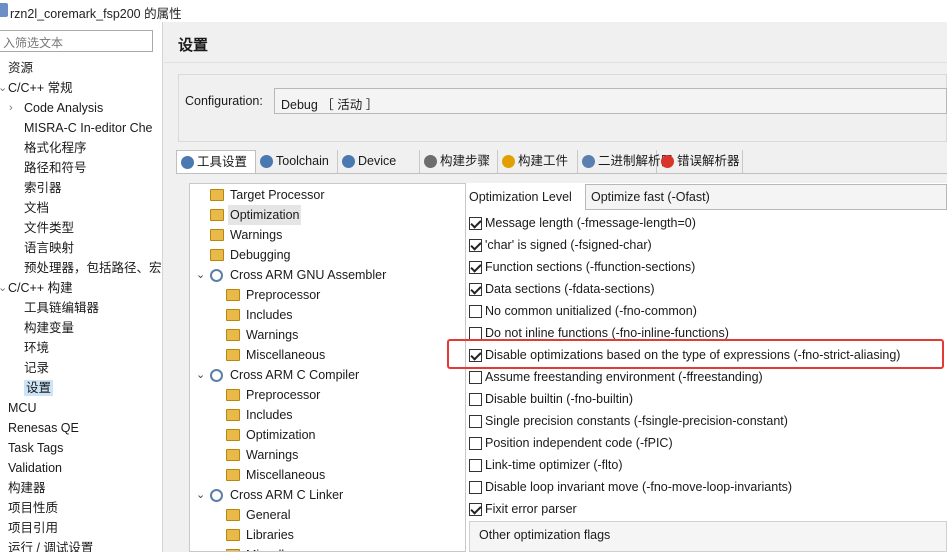 Image resolution: width=947 pixels, height=552 pixels. What do you see at coordinates (260, 255) in the screenshot?
I see `tree-item-label: Debugging` at bounding box center [260, 255].